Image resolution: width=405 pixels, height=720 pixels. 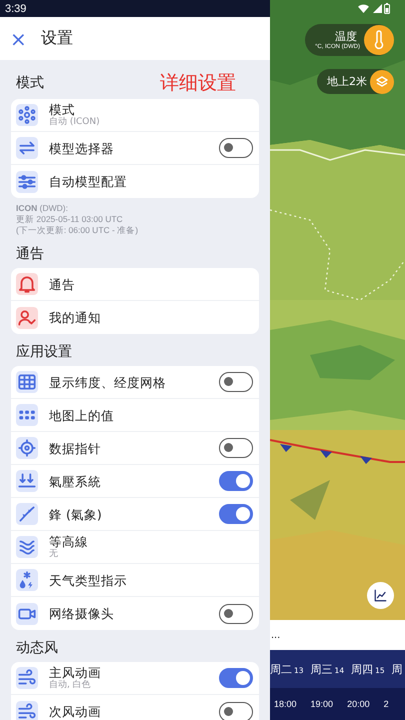 I want to click on section-title: 通告, so click(x=30, y=254).